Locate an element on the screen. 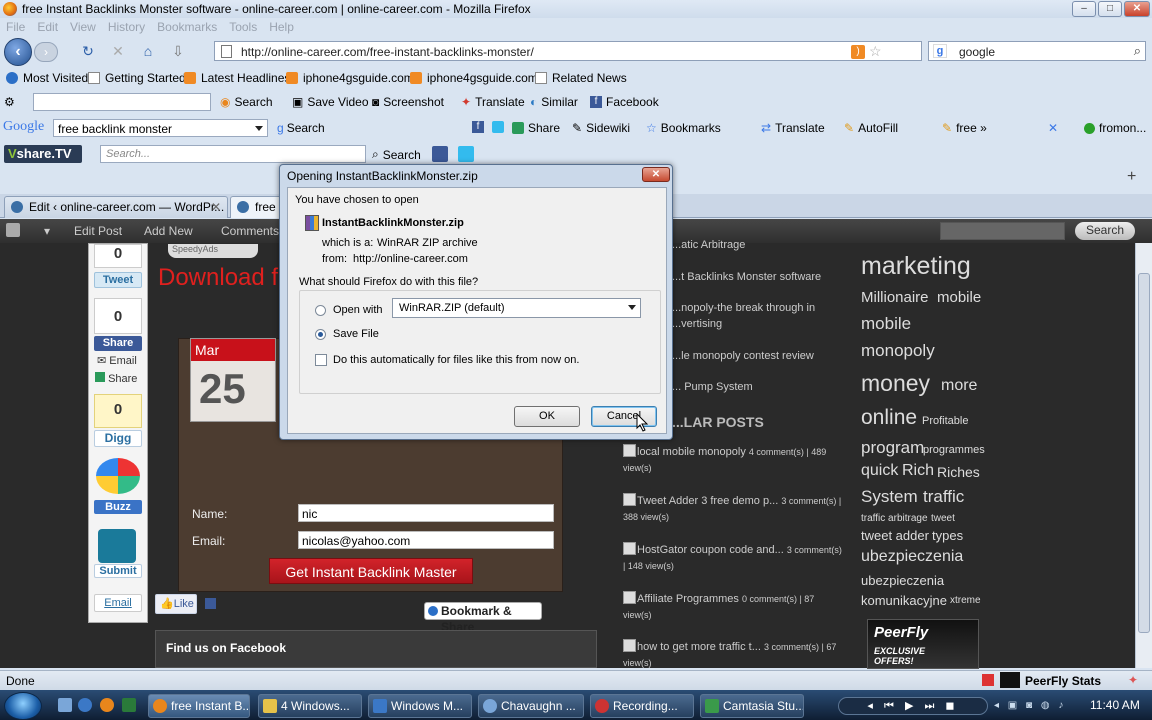 Image resolution: width=1152 pixels, height=720 pixels. wp-logo-icon is located at coordinates (13, 230).